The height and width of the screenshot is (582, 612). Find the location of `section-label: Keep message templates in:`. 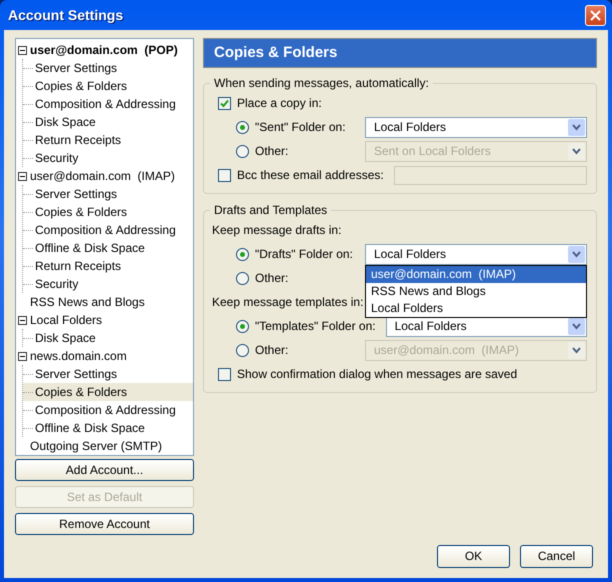

section-label: Keep message templates in: is located at coordinates (288, 302).